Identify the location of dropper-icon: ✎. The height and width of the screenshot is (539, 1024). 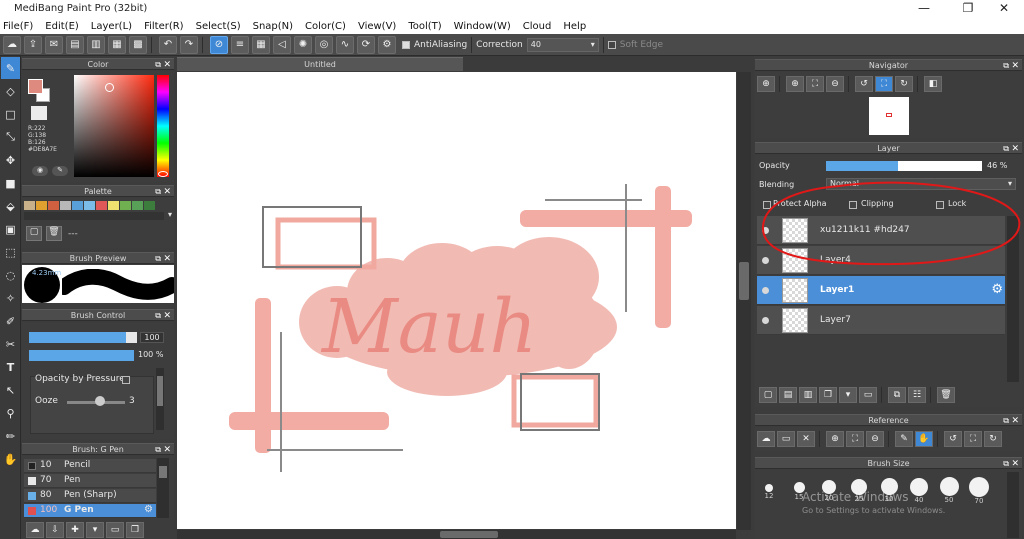
(60, 171).